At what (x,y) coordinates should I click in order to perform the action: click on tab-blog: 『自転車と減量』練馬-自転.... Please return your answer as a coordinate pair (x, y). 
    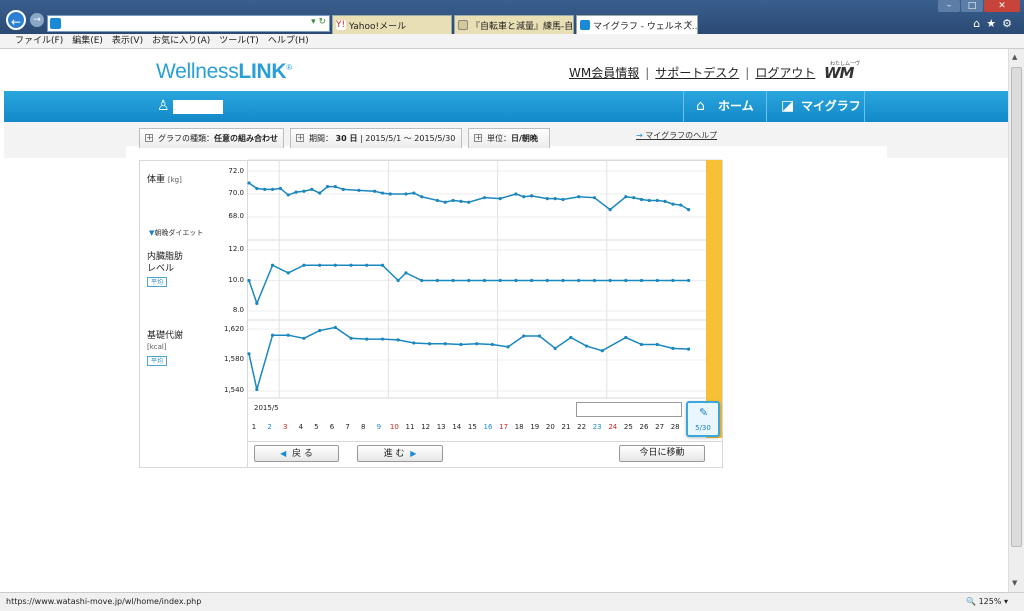
    Looking at the image, I should click on (514, 24).